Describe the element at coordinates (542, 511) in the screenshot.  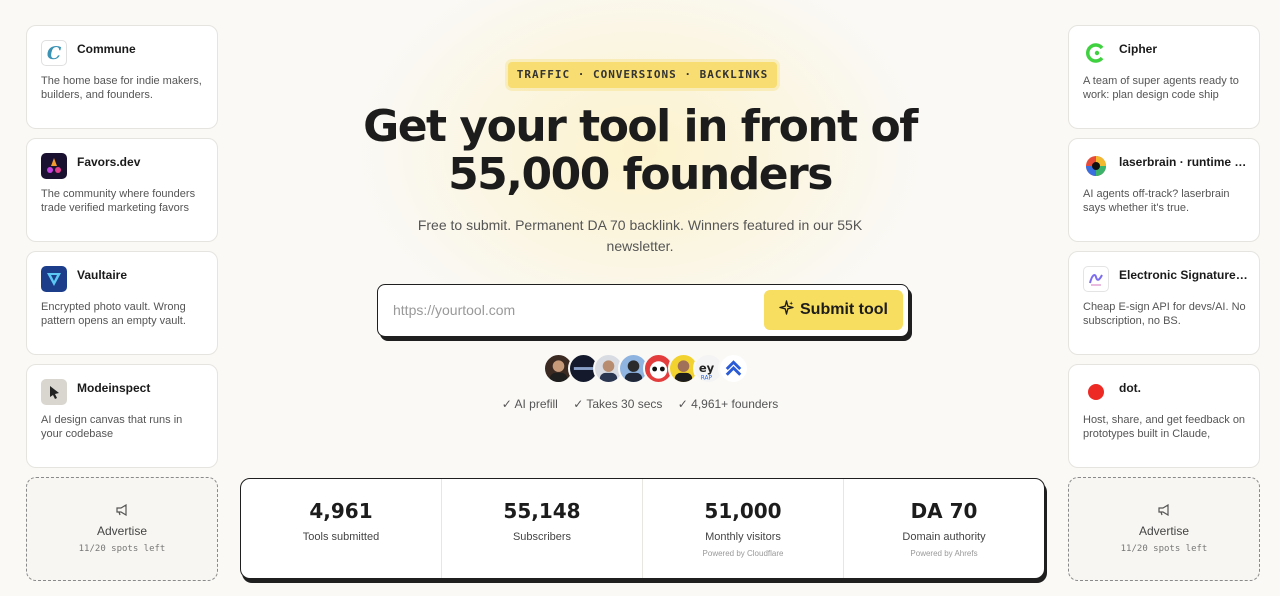
I see `stat-value: 55,148` at that location.